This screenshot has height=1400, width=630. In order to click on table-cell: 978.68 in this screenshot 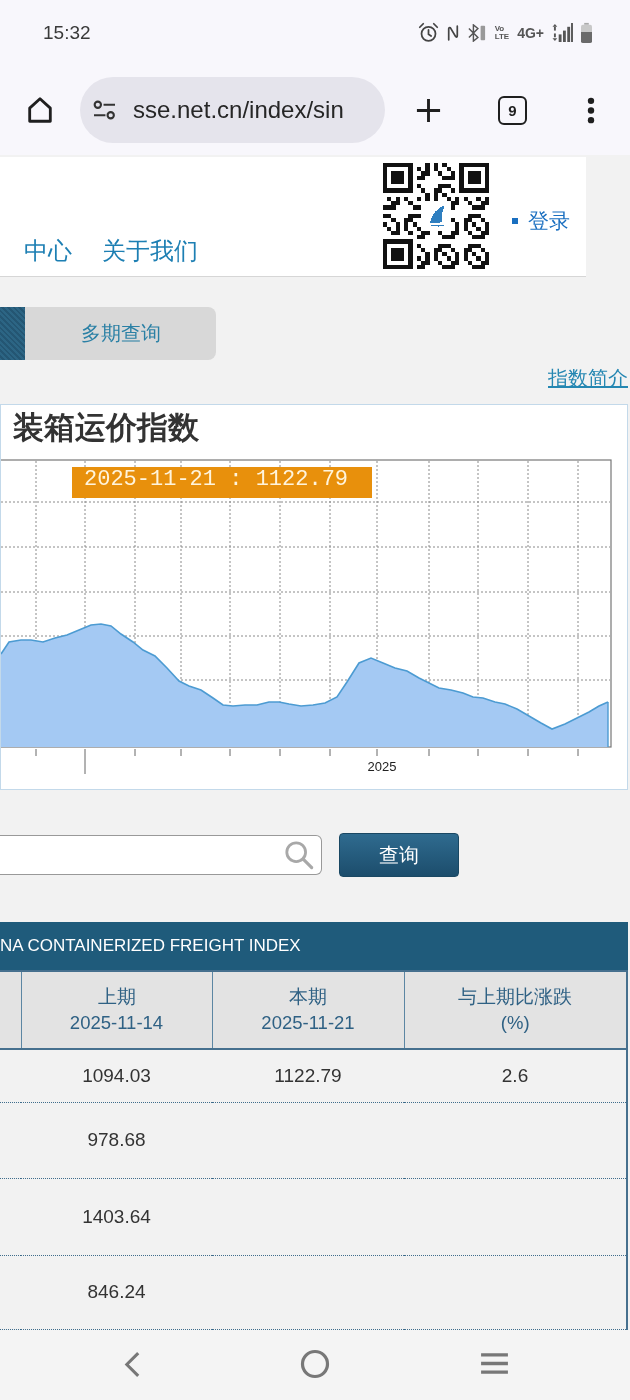, I will do `click(116, 1139)`.